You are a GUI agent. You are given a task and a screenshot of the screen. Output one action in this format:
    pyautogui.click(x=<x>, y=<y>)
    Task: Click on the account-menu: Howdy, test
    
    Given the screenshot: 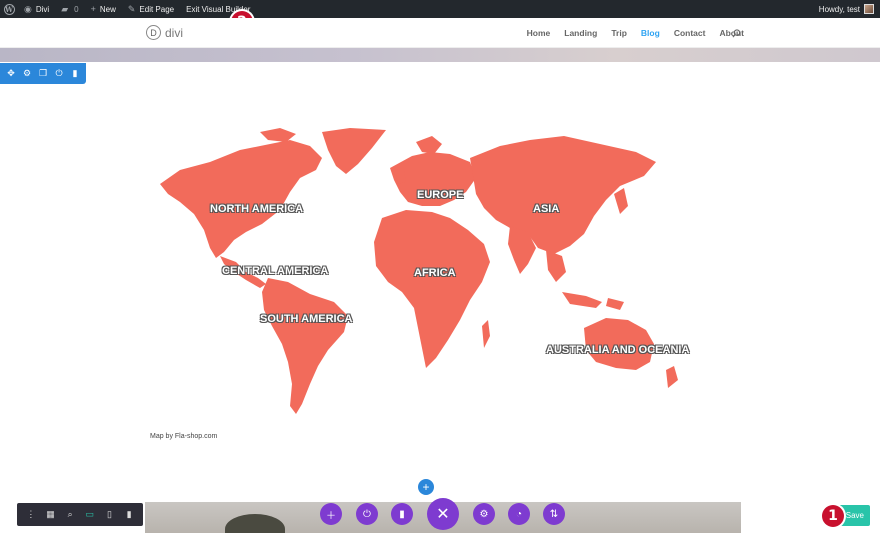 What is the action you would take?
    pyautogui.click(x=849, y=9)
    